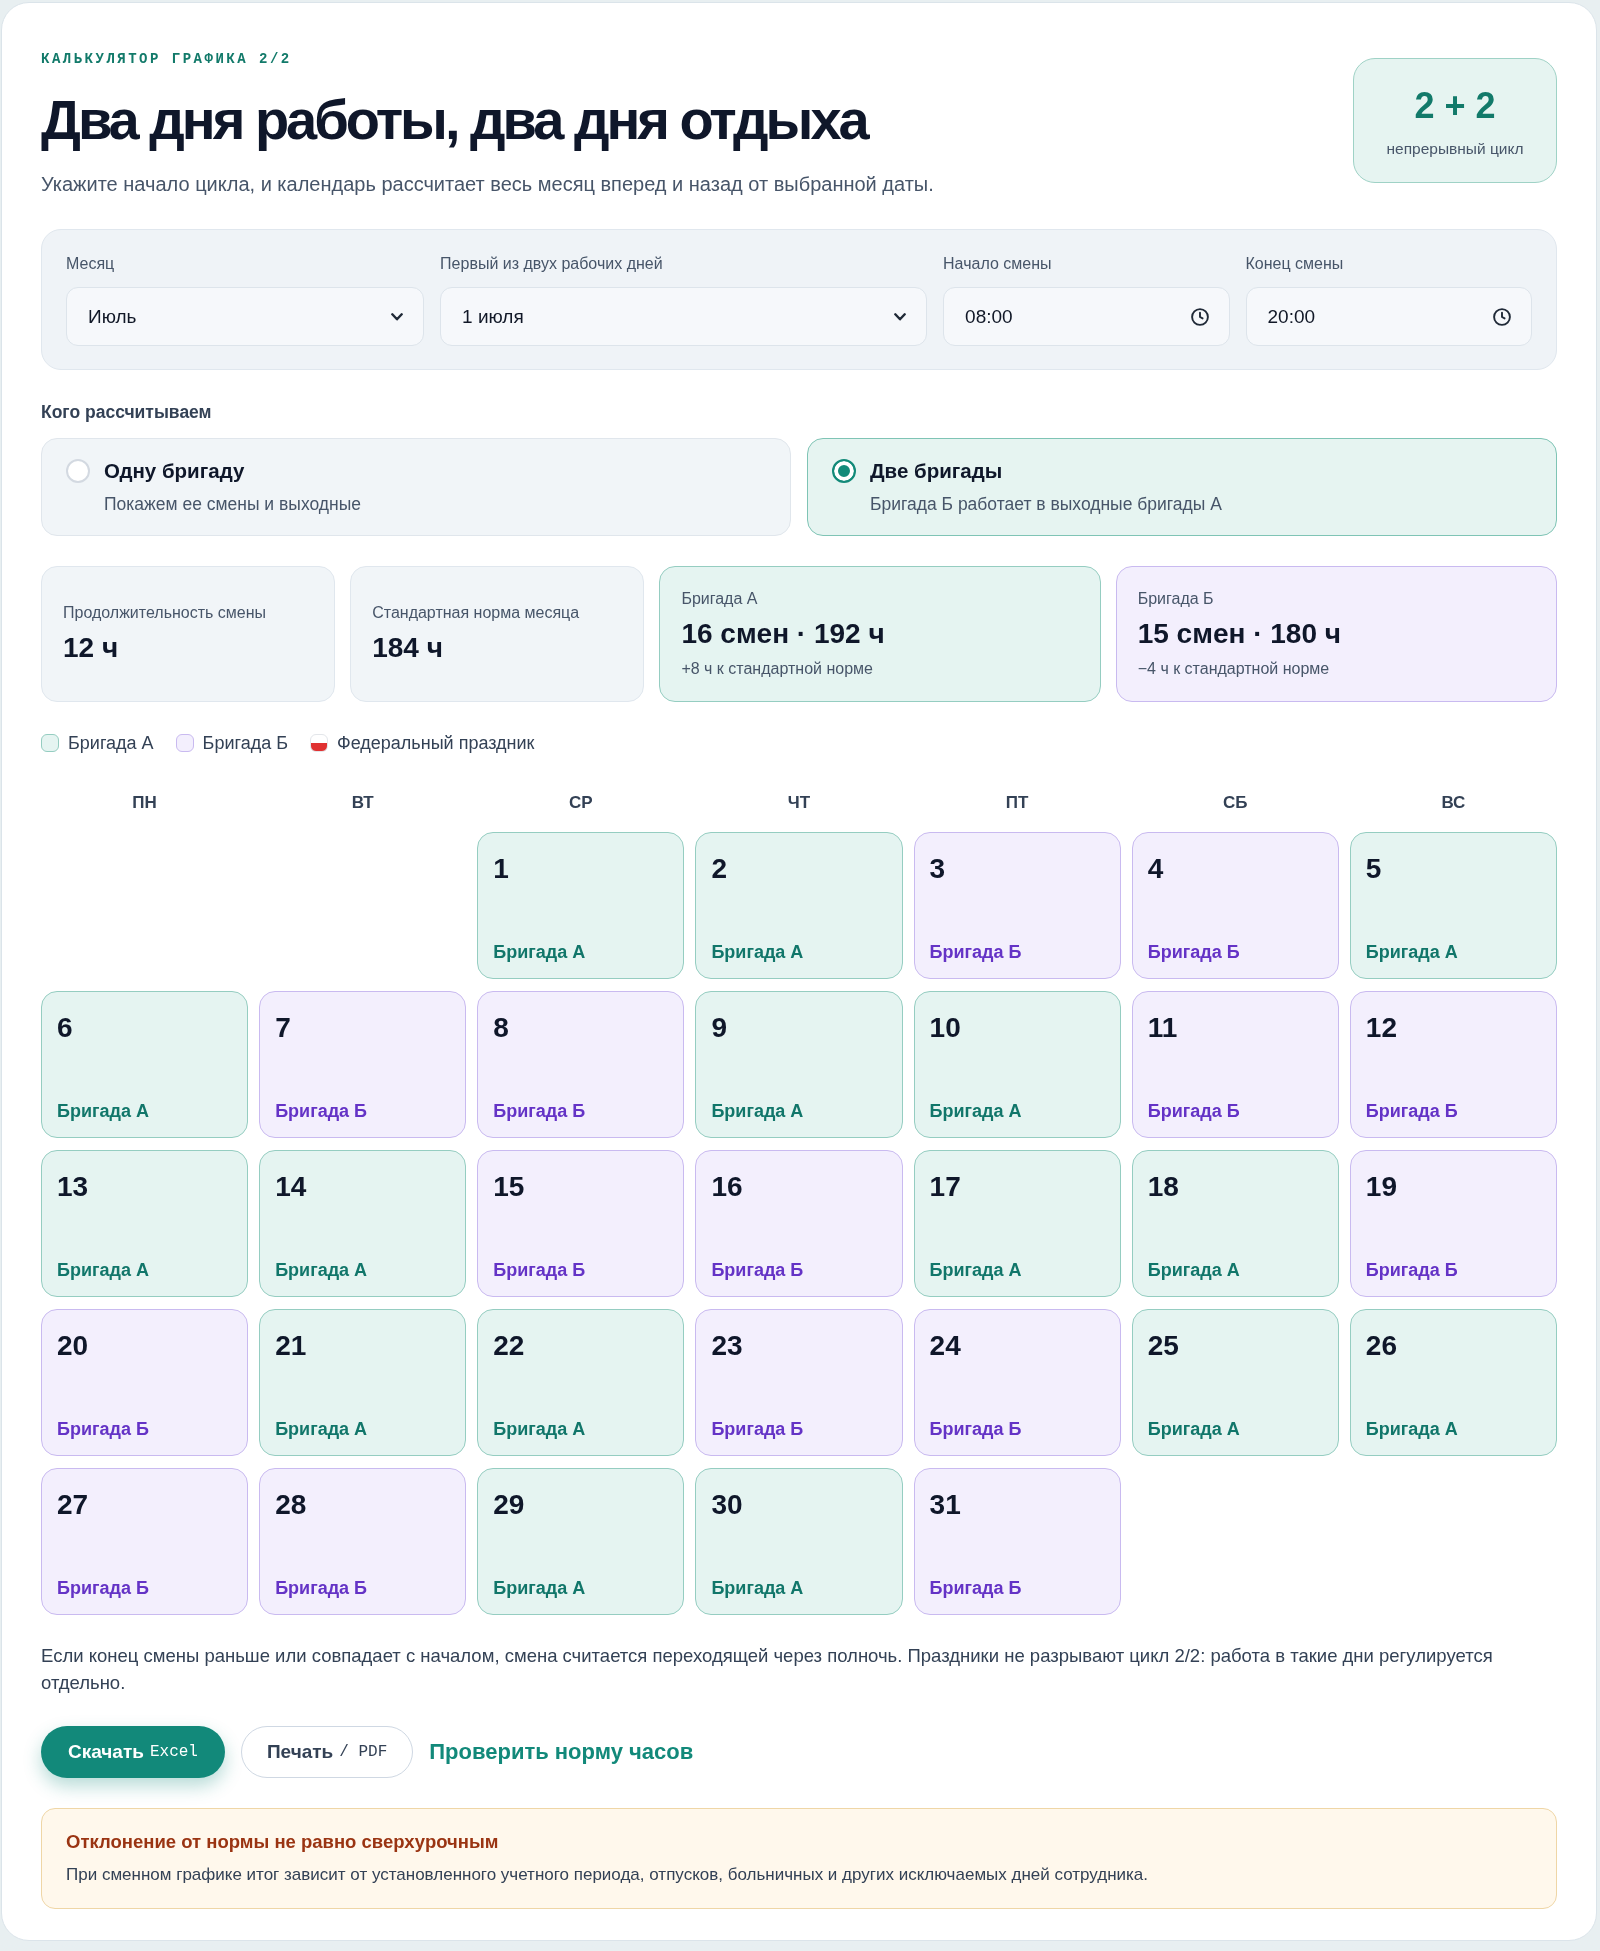 This screenshot has height=1951, width=1600. Describe the element at coordinates (282, 1842) in the screenshot. I see `notice-title: Отклонение от нормы не равно сверхурочным` at that location.